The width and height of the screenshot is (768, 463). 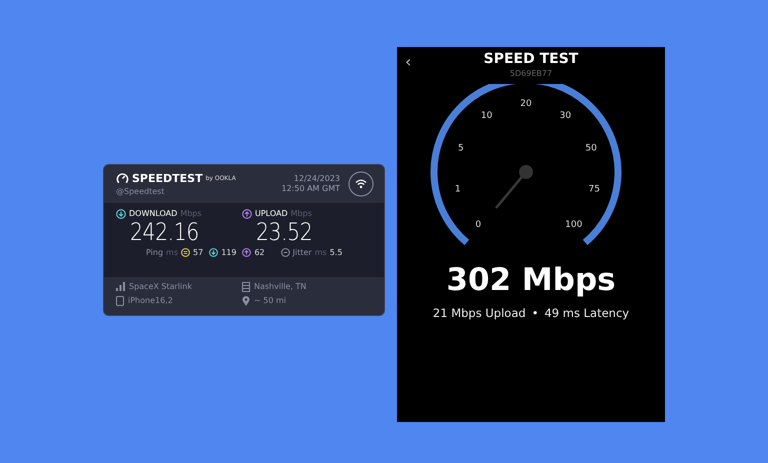 What do you see at coordinates (228, 253) in the screenshot?
I see `ping-value: 119` at bounding box center [228, 253].